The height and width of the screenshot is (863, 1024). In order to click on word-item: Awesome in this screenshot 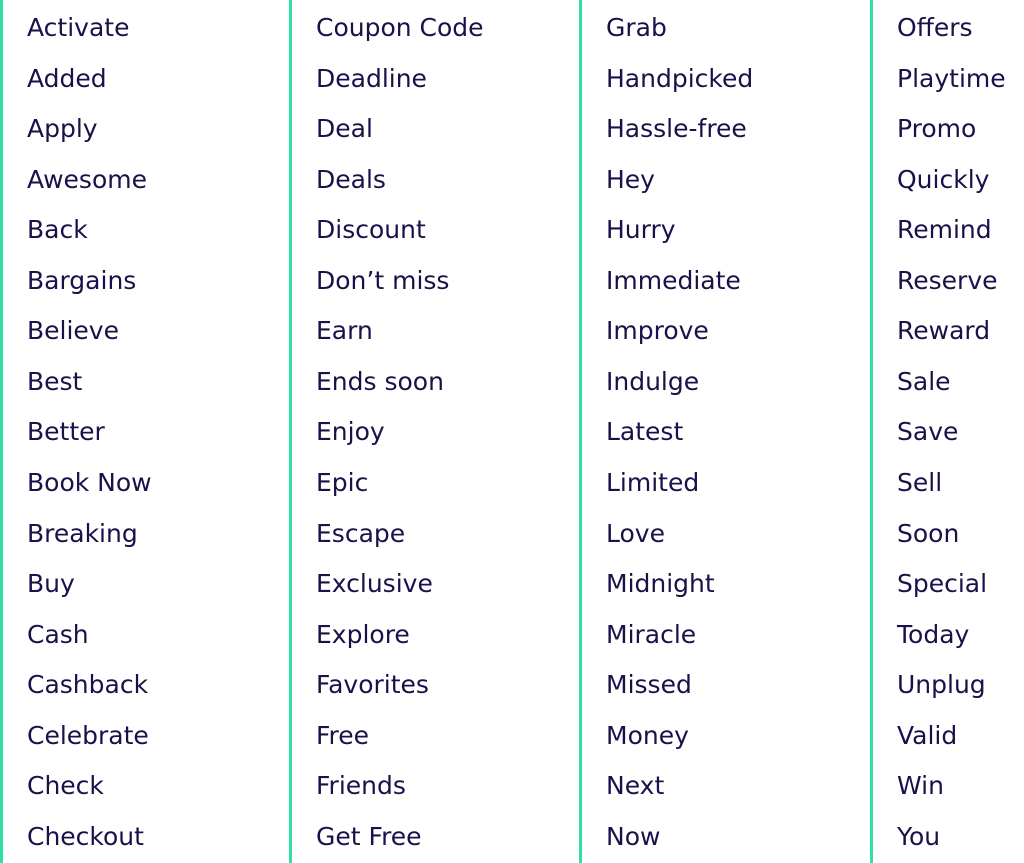, I will do `click(87, 179)`.